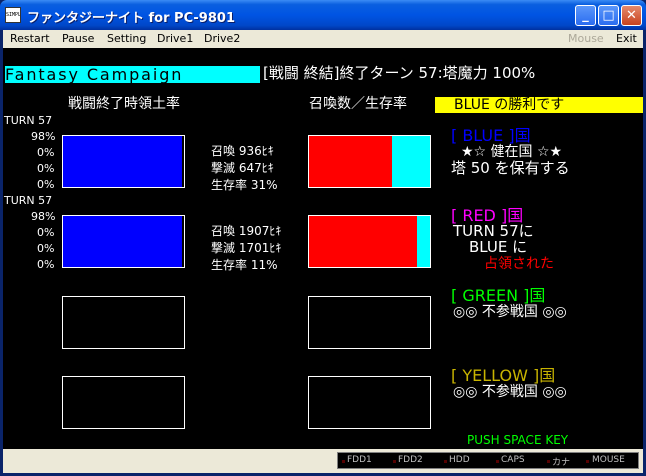 This screenshot has height=476, width=646. What do you see at coordinates (561, 463) in the screenshot?
I see `kana-indicator: カナ` at bounding box center [561, 463].